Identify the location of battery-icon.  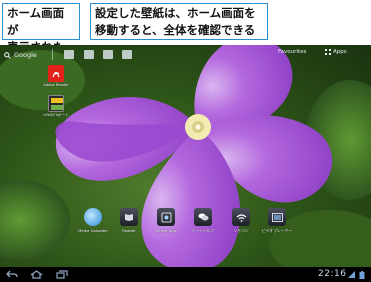
(362, 275).